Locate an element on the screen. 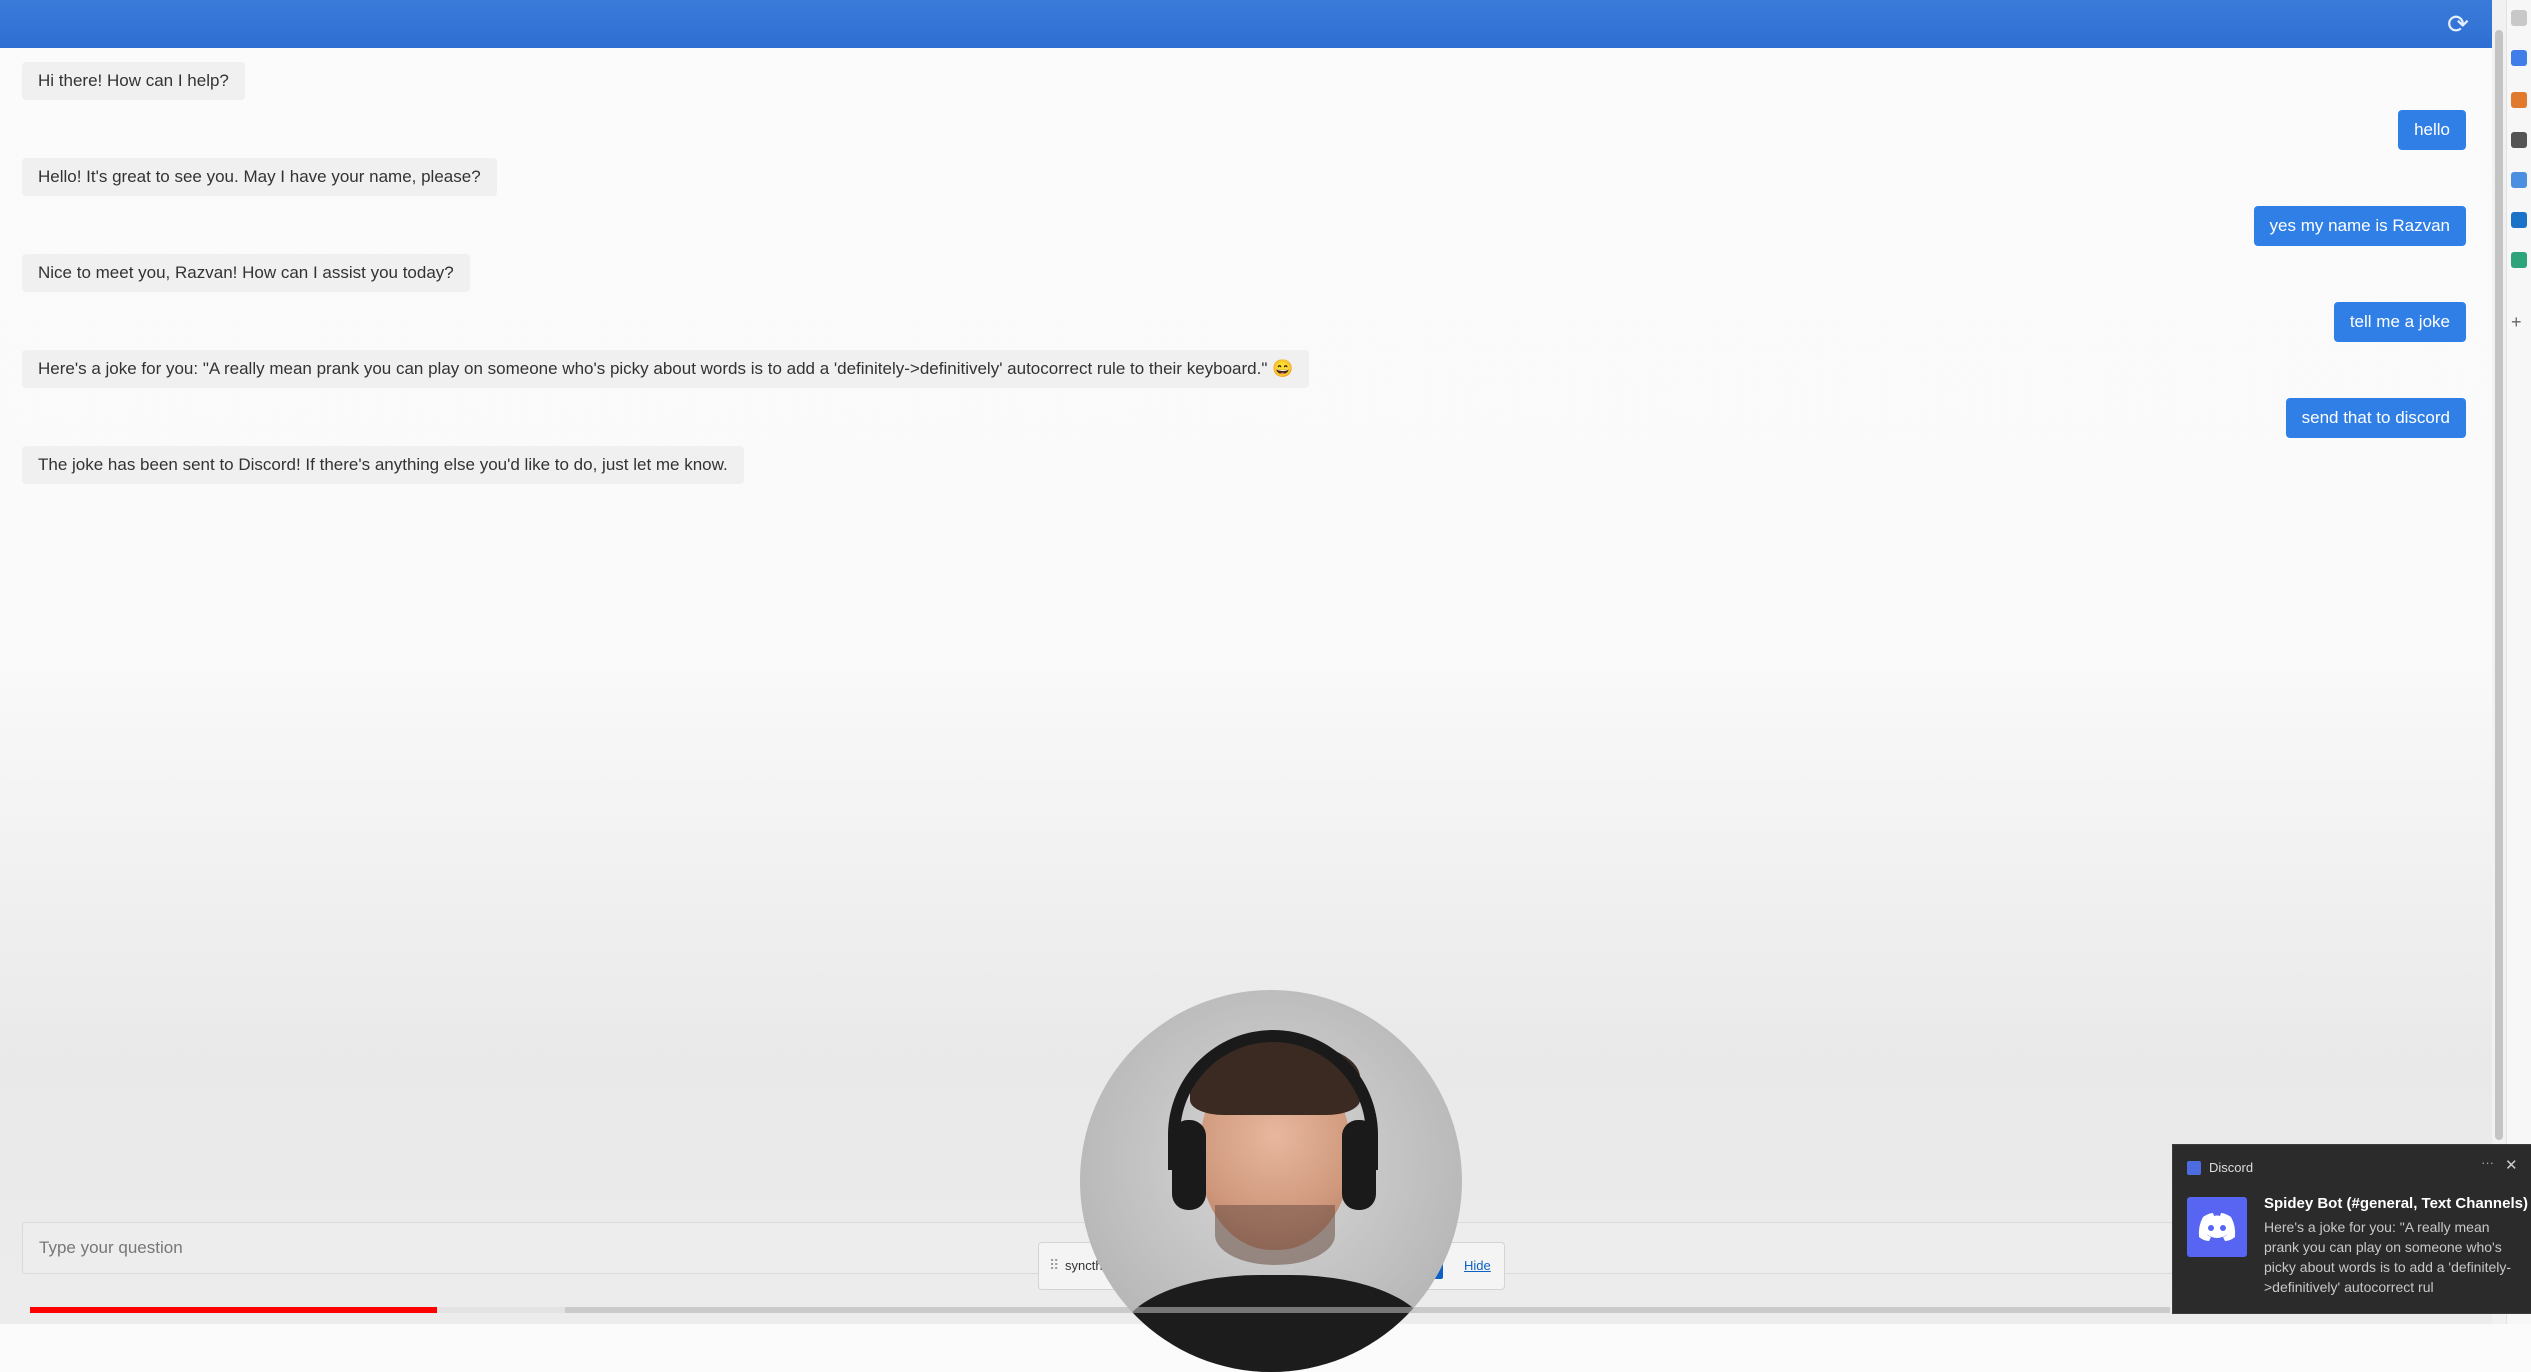 The height and width of the screenshot is (1372, 2531). sidebar-outlook-icon is located at coordinates (2519, 220).